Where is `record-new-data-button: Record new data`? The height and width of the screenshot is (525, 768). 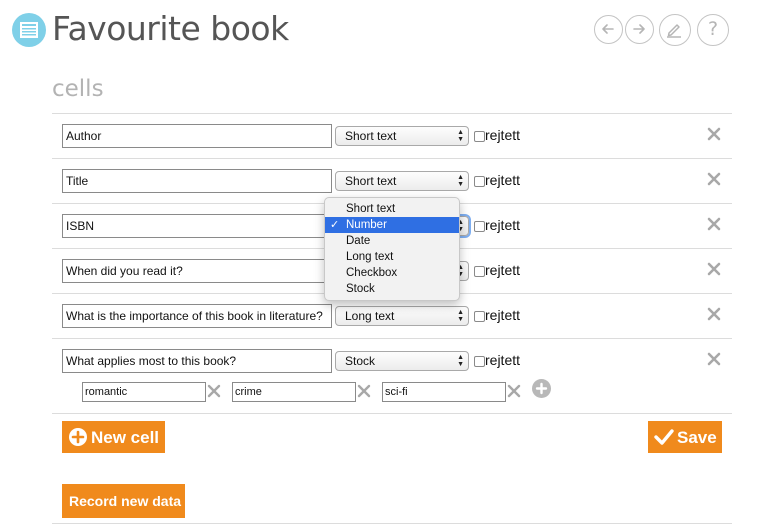 record-new-data-button: Record new data is located at coordinates (123, 501).